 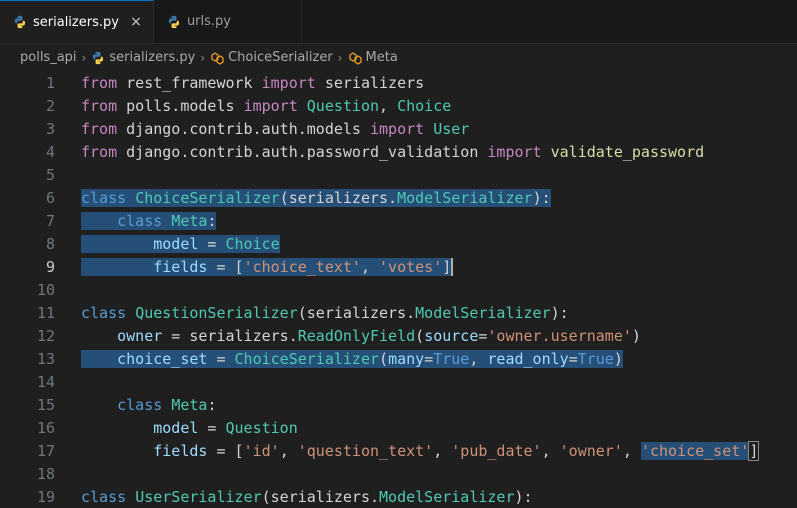 What do you see at coordinates (271, 57) in the screenshot?
I see `breadcrumb-class: ChoiceSerializer` at bounding box center [271, 57].